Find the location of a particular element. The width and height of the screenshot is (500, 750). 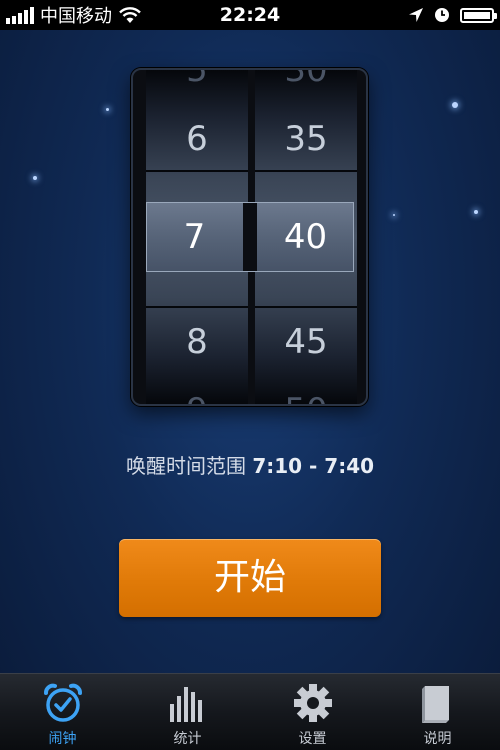

hour-option: 6 is located at coordinates (197, 139).